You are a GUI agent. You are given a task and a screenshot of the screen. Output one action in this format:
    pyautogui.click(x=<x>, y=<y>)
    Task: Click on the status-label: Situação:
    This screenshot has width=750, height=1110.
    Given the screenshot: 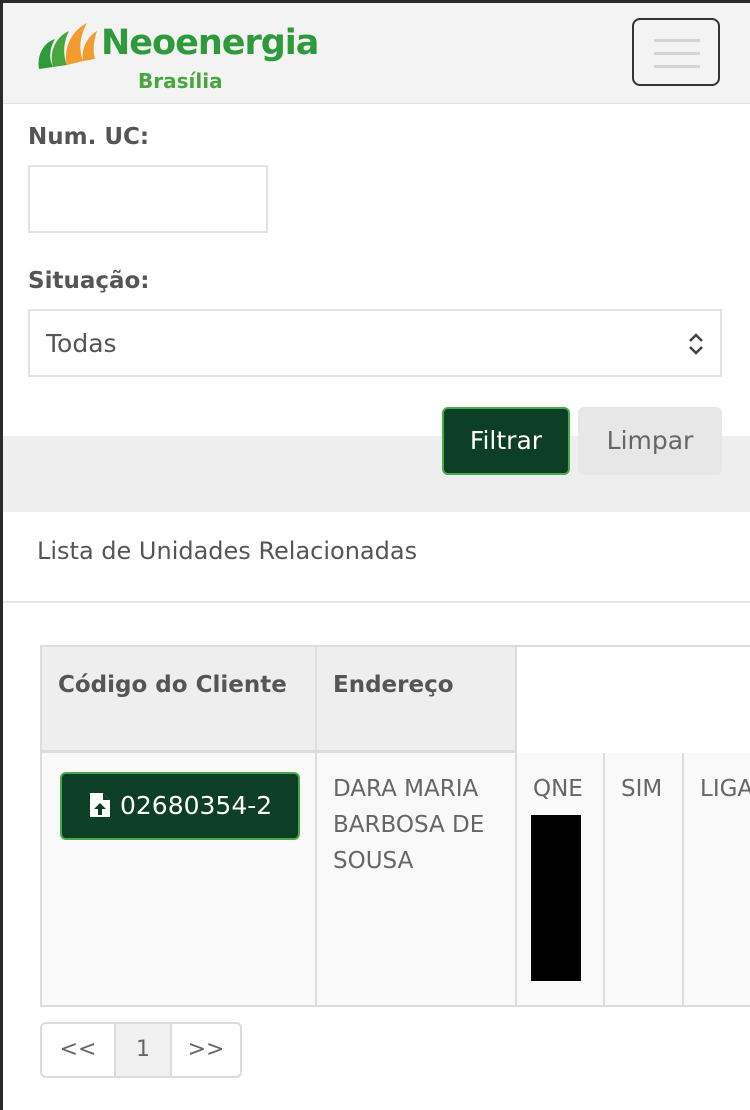 What is the action you would take?
    pyautogui.click(x=89, y=281)
    